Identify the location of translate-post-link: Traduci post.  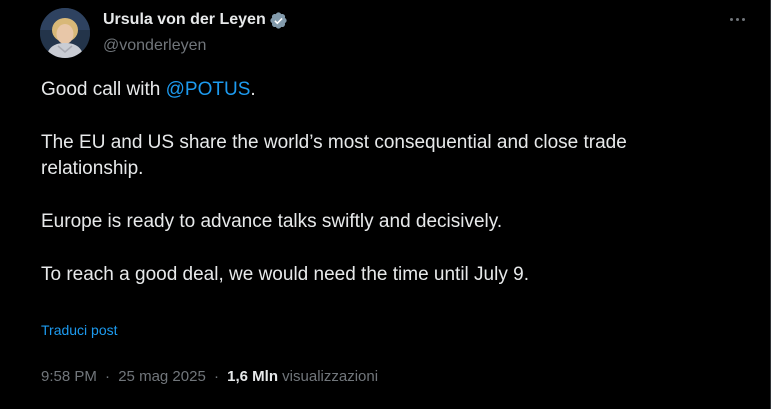
(79, 330).